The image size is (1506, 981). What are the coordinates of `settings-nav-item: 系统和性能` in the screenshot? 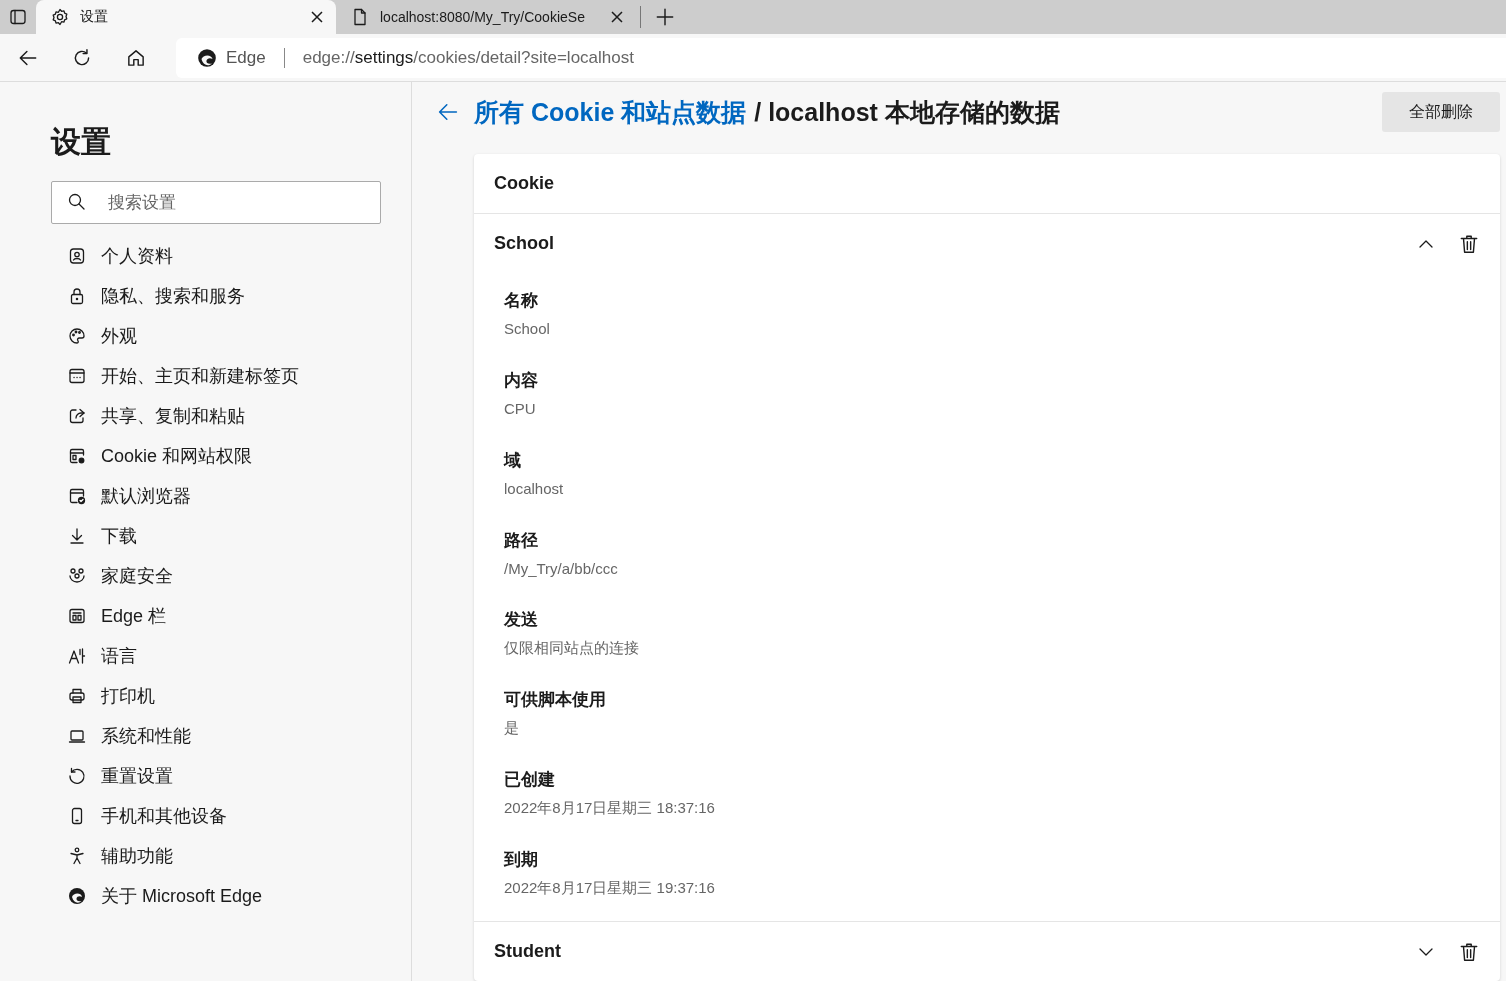 It's located at (221, 736).